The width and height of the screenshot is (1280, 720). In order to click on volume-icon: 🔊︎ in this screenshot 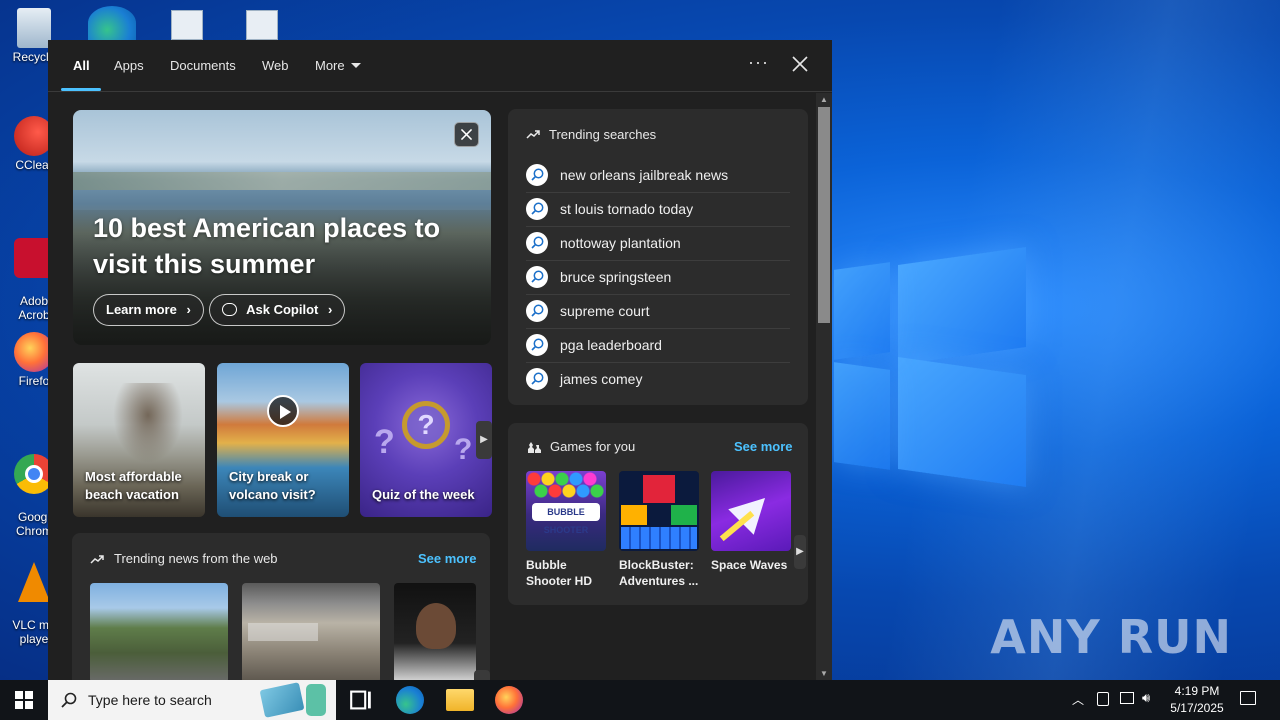, I will do `click(1146, 698)`.